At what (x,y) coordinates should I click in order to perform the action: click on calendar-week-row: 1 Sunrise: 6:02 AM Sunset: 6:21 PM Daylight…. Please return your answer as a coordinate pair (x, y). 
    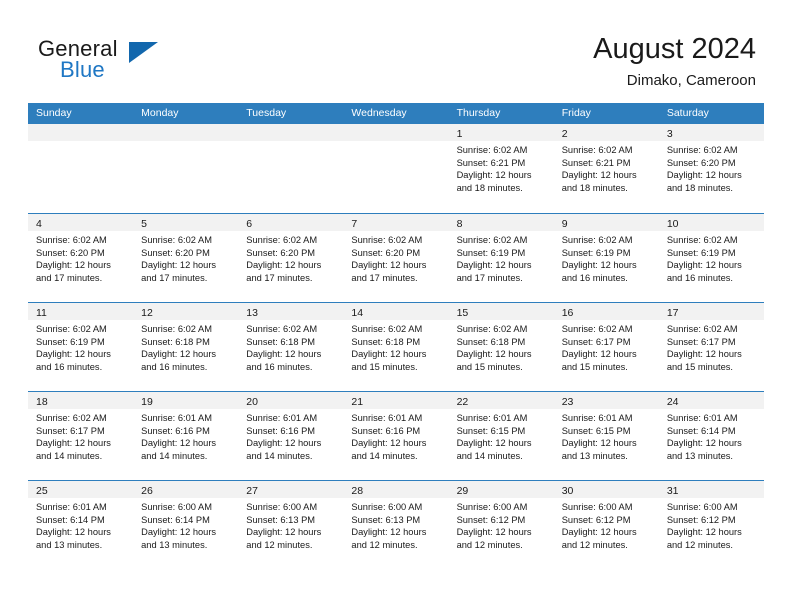
    Looking at the image, I should click on (396, 168).